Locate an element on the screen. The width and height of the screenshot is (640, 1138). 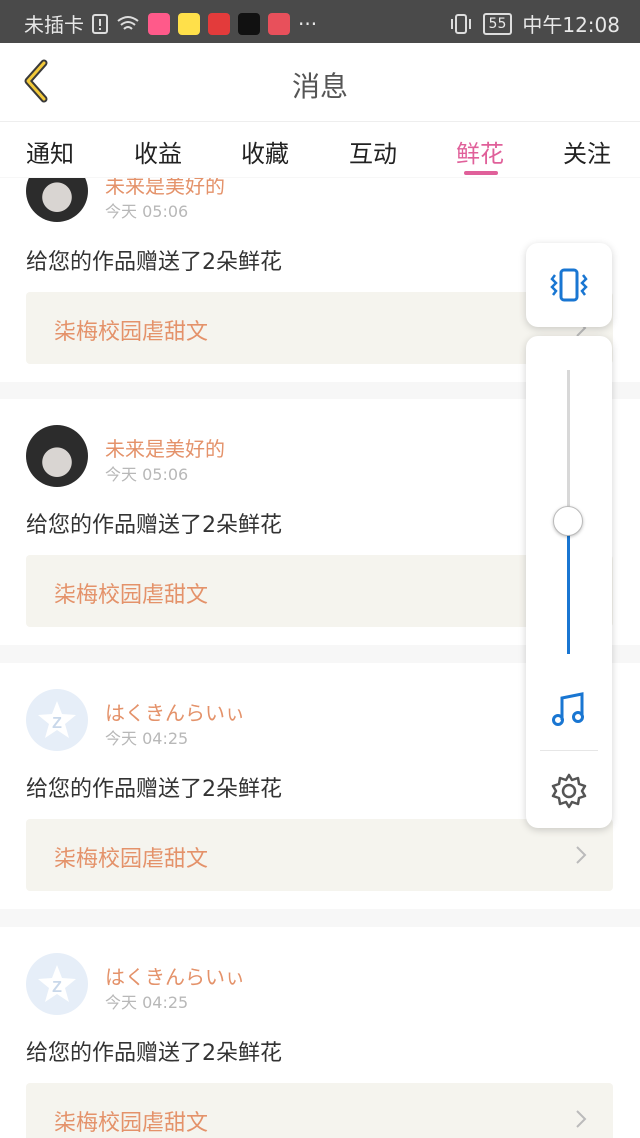
vibrate-mode-icon is located at coordinates (569, 285).